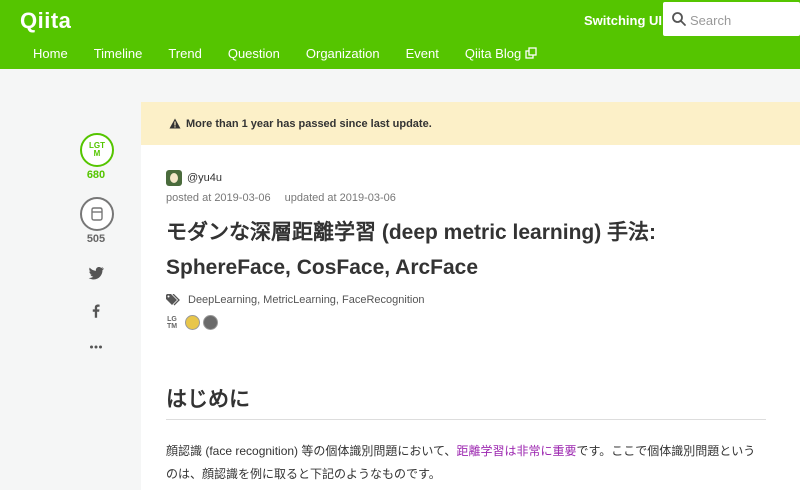  Describe the element at coordinates (96, 311) in the screenshot. I see `facebook-icon` at that location.